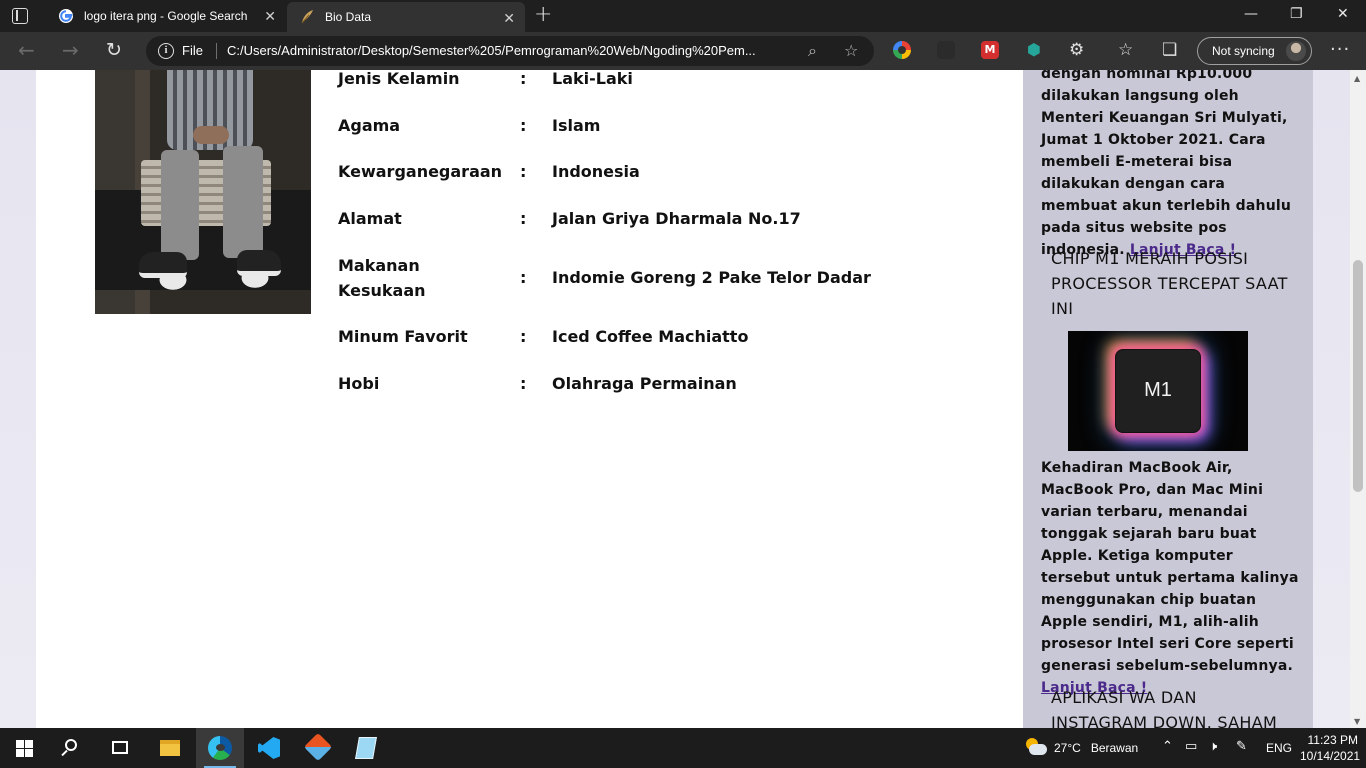 The height and width of the screenshot is (768, 1366). What do you see at coordinates (203, 192) in the screenshot?
I see `profile-photo` at bounding box center [203, 192].